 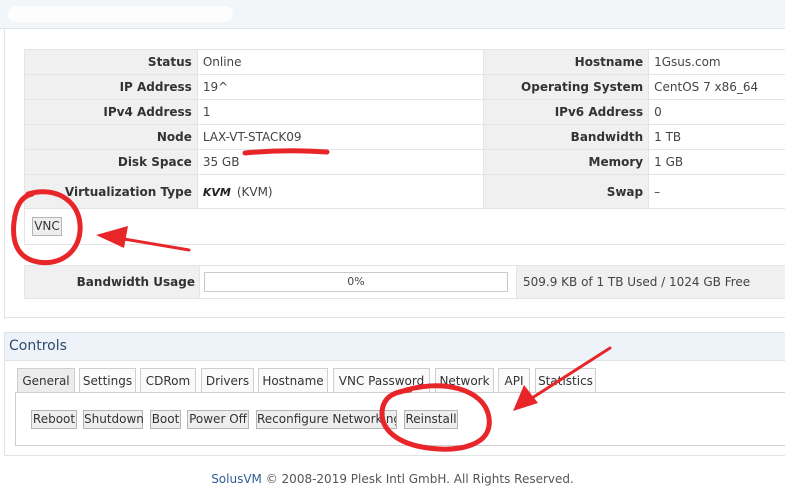 What do you see at coordinates (716, 112) in the screenshot?
I see `ipv6-value: 0` at bounding box center [716, 112].